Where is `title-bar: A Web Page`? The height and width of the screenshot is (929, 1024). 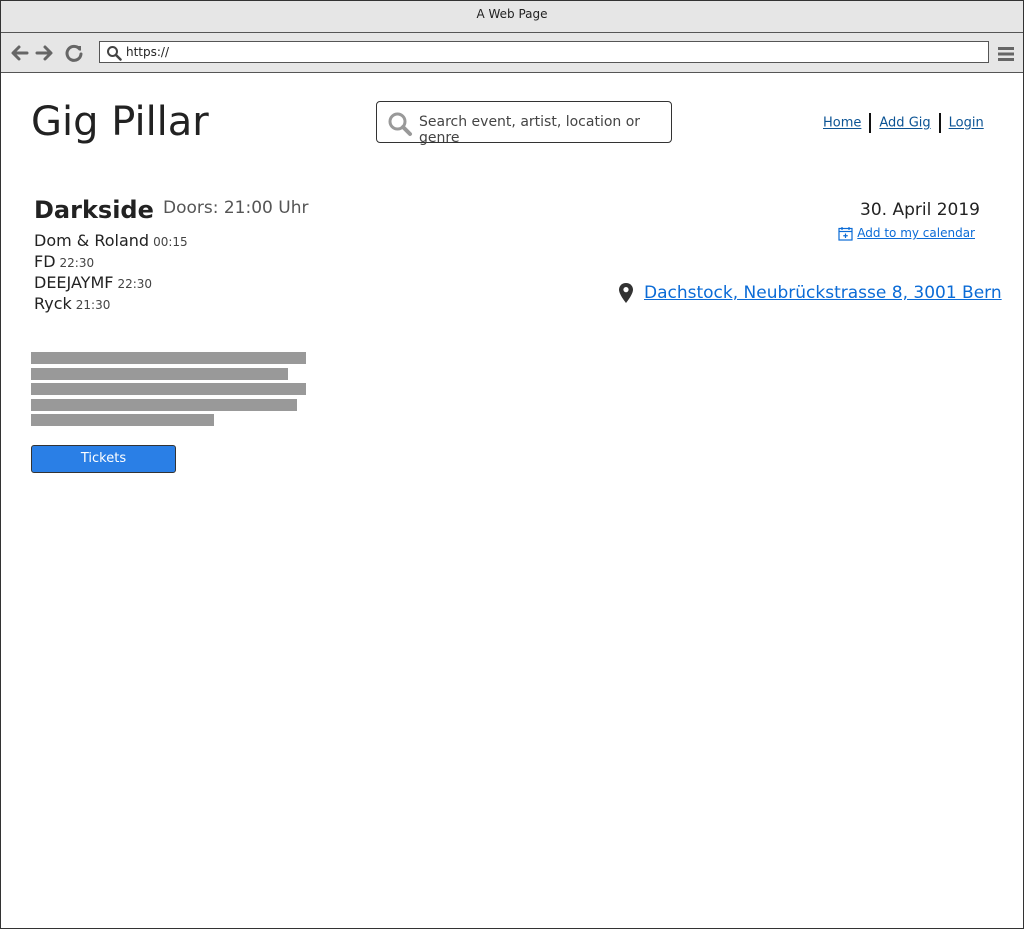
title-bar: A Web Page is located at coordinates (512, 17).